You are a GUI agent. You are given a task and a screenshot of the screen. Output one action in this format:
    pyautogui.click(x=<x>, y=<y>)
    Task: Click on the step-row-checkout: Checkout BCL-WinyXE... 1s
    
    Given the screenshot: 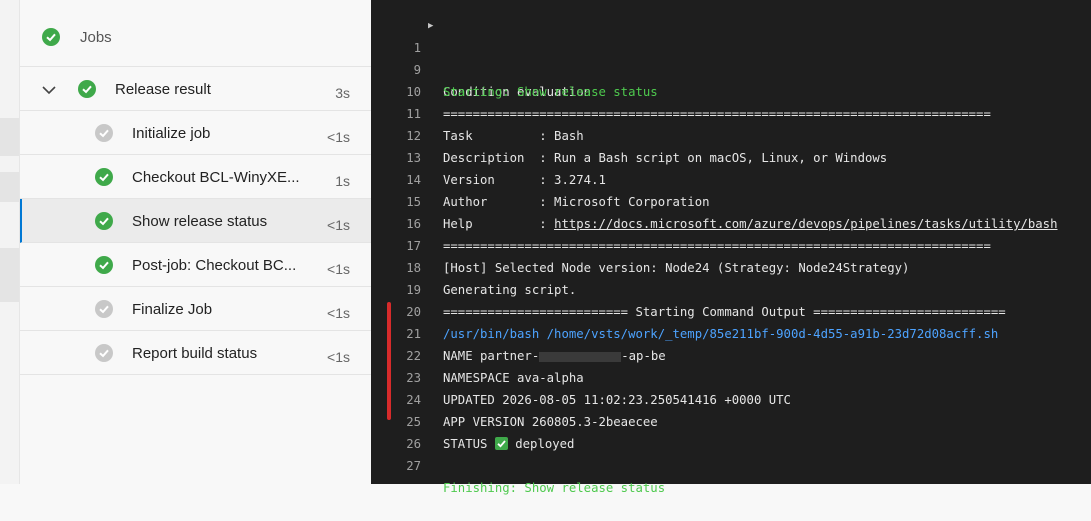 What is the action you would take?
    pyautogui.click(x=196, y=177)
    